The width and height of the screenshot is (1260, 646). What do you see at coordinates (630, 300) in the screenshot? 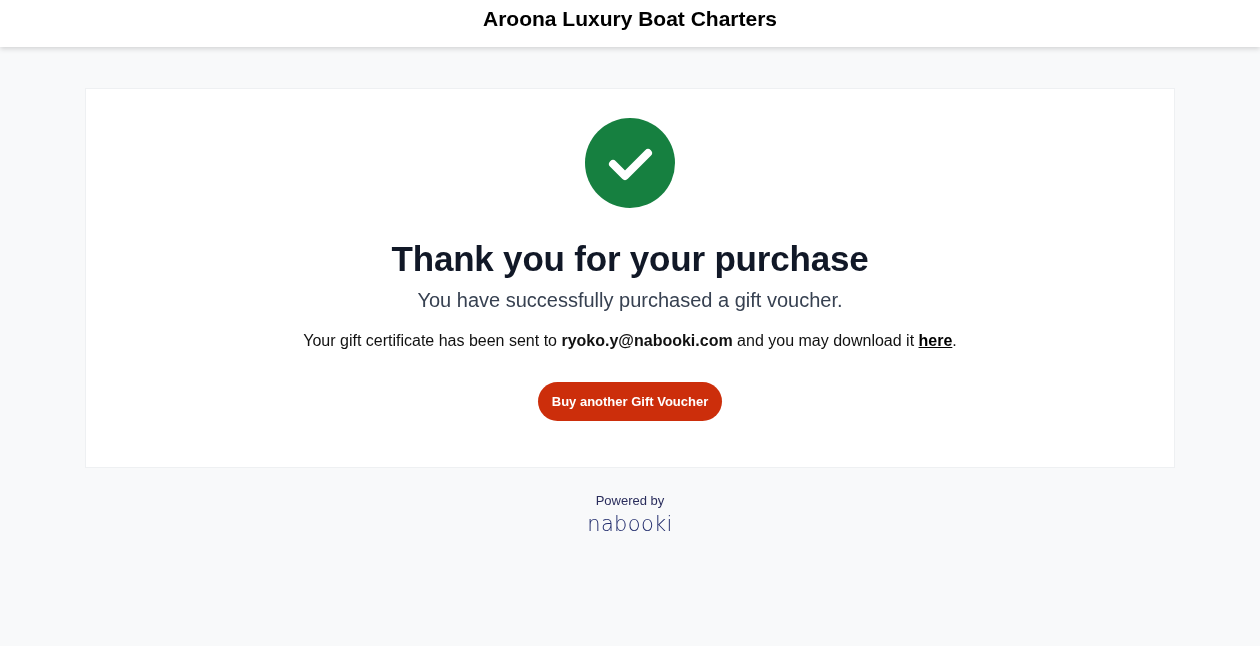
I see `success-subtitle: You have successfully purchased a gift voucher.` at bounding box center [630, 300].